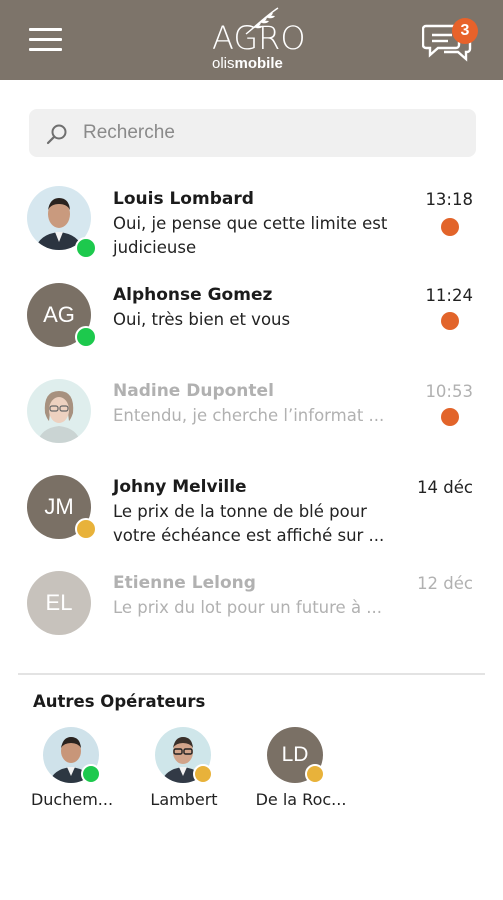 This screenshot has height=900, width=503. Describe the element at coordinates (449, 199) in the screenshot. I see `message-time: 13:18` at that location.